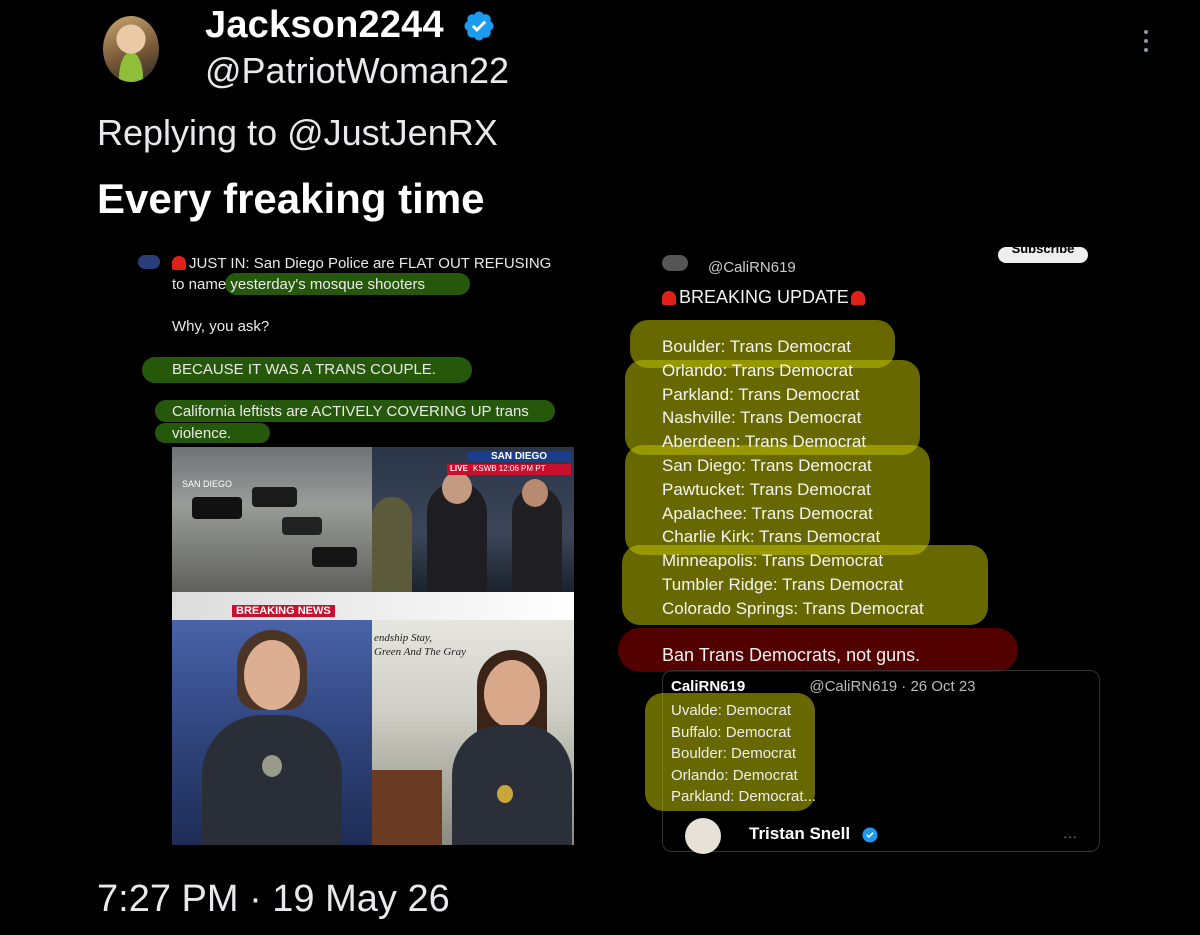 This screenshot has height=935, width=1200. I want to click on nested-name: Tristan Snell, so click(800, 833).